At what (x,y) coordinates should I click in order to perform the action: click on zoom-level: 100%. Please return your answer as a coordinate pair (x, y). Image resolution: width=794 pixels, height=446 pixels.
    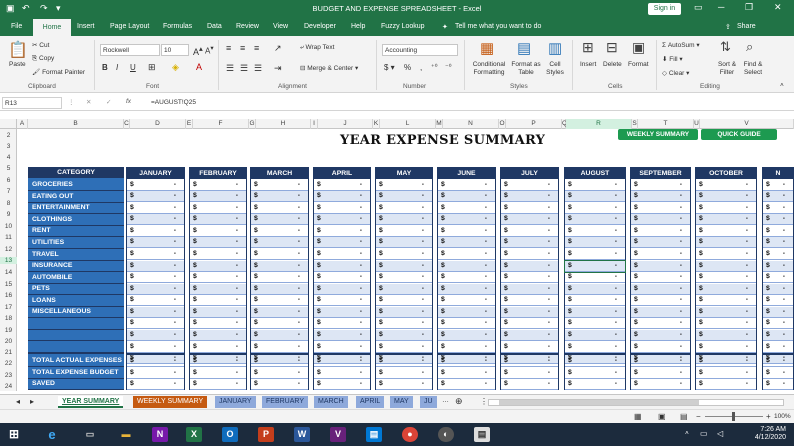
    Looking at the image, I should click on (782, 416).